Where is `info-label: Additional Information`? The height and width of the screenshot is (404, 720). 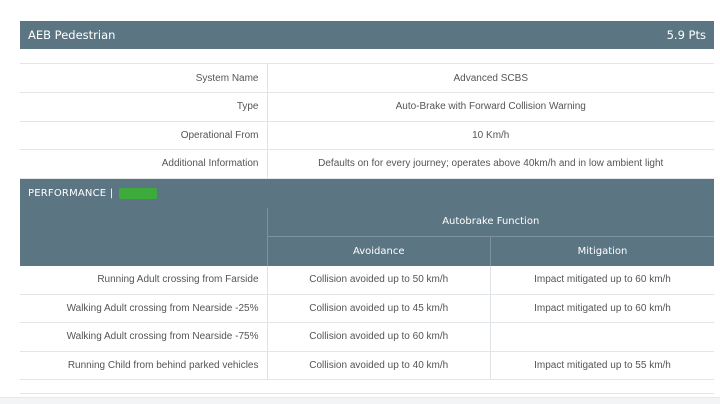
info-label: Additional Information is located at coordinates (144, 164).